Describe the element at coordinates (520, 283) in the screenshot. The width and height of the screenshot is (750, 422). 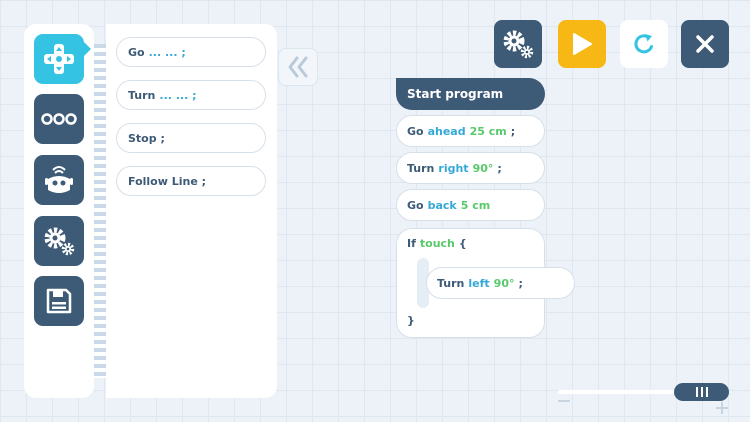
I see `turn-left-end: ;` at that location.